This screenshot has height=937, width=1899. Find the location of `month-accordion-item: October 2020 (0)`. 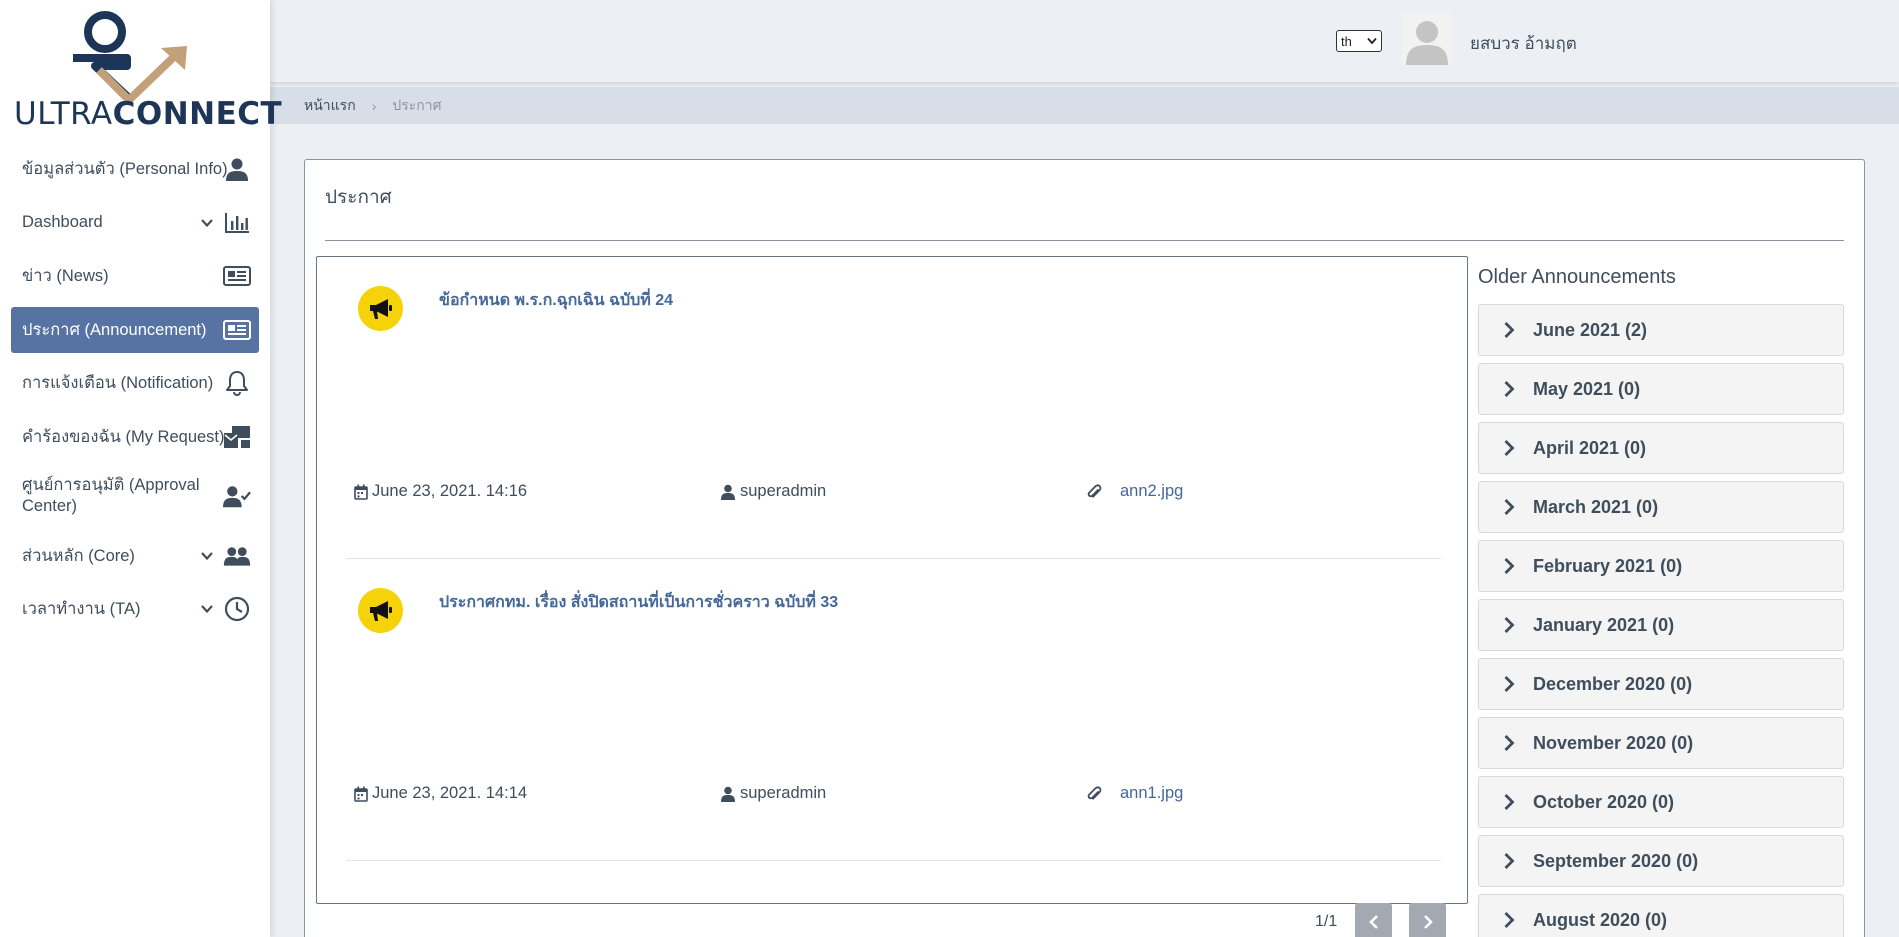

month-accordion-item: October 2020 (0) is located at coordinates (1661, 802).